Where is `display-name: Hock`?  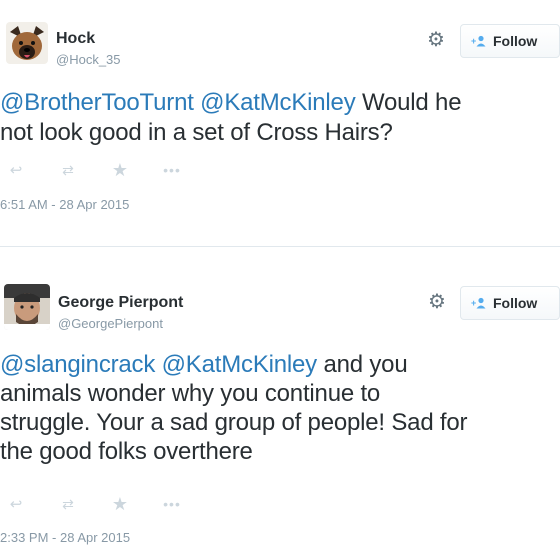 display-name: Hock is located at coordinates (75, 39).